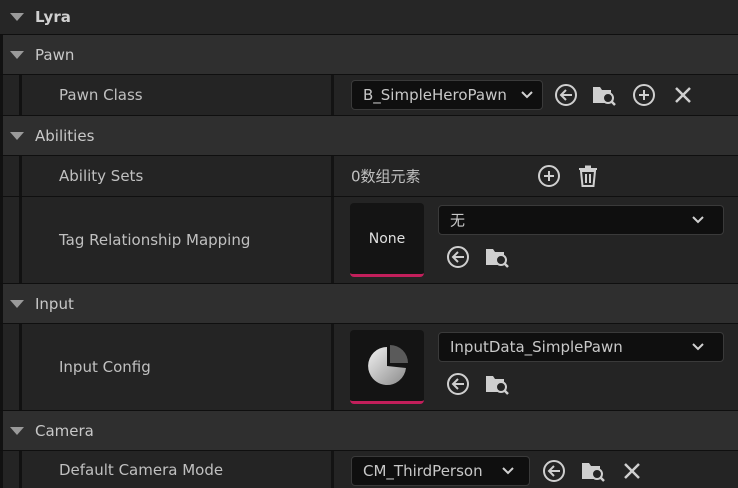  What do you see at coordinates (155, 240) in the screenshot?
I see `property-label: Tag Relationship Mapping` at bounding box center [155, 240].